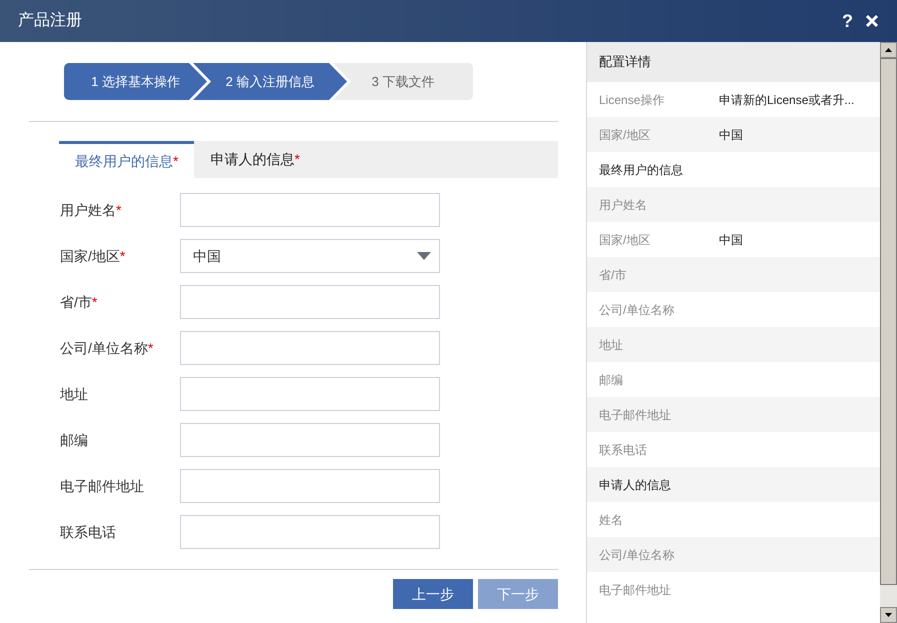 This screenshot has height=623, width=897. What do you see at coordinates (270, 81) in the screenshot?
I see `wizard-step: 2 输入注册信息` at bounding box center [270, 81].